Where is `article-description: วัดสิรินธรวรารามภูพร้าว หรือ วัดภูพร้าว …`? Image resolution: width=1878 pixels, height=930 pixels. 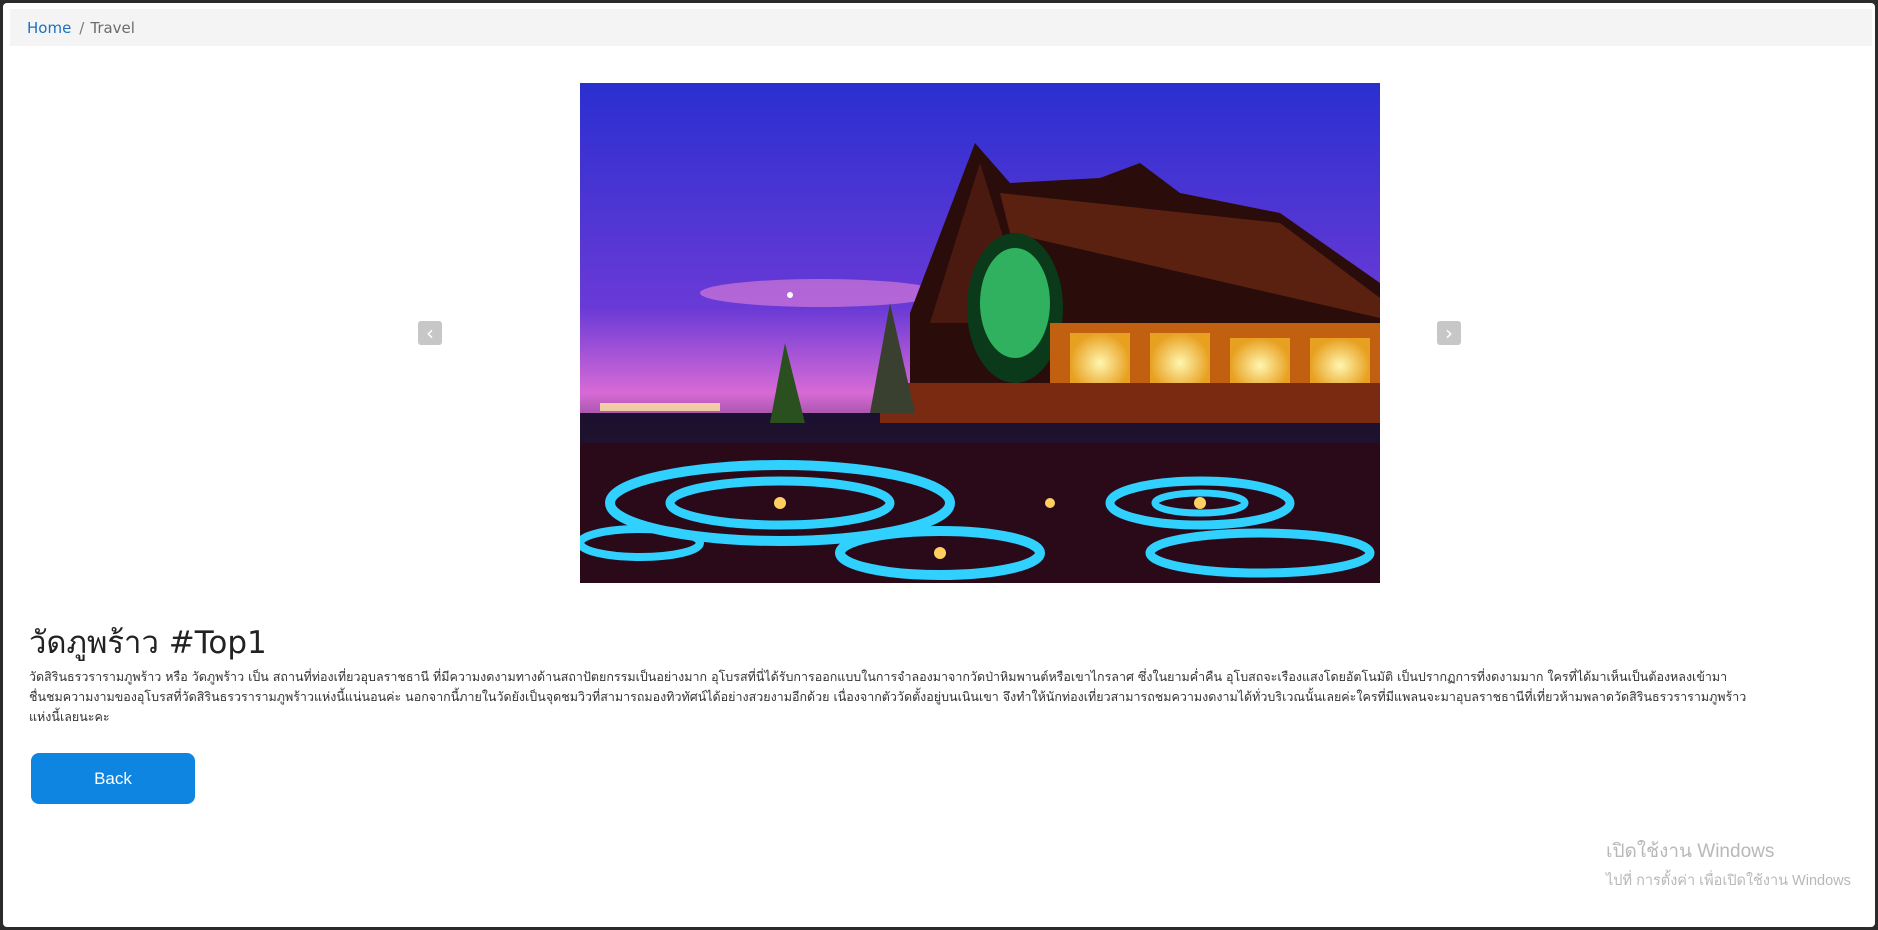
article-description: วัดสิรินธรวรารามภูพร้าว หรือ วัดภูพร้าว … is located at coordinates (888, 696).